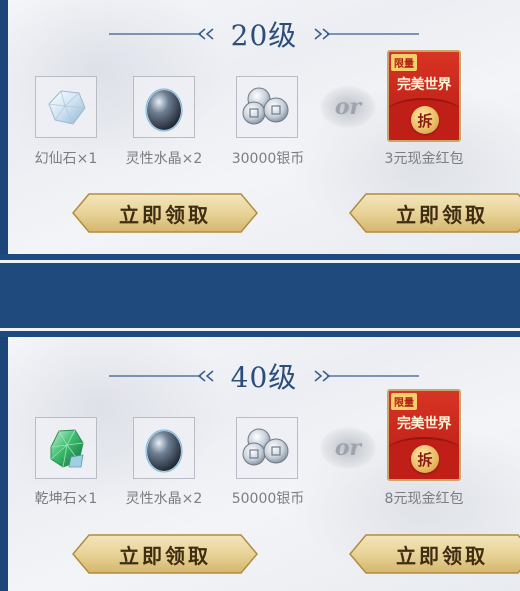 The width and height of the screenshot is (520, 591). Describe the element at coordinates (268, 159) in the screenshot. I see `reward-label: 30000银币` at that location.